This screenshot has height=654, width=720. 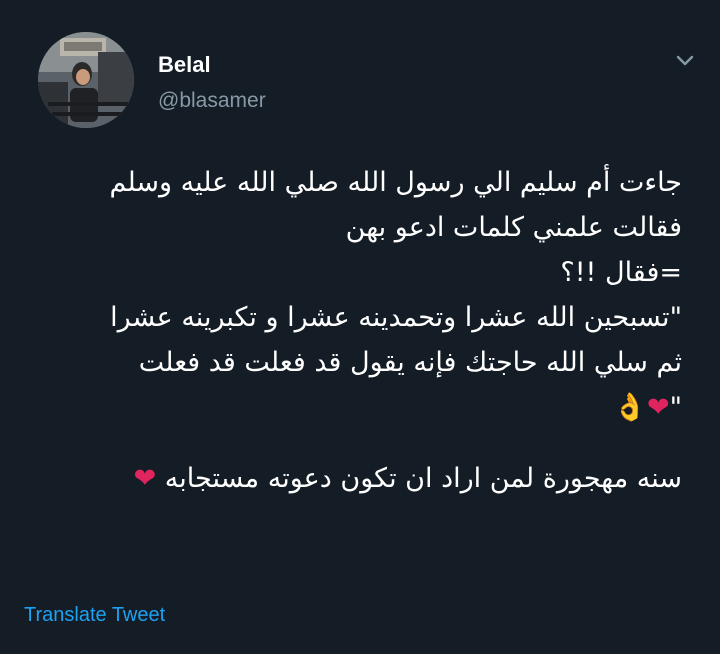 I want to click on chevron-down-icon, so click(x=685, y=61).